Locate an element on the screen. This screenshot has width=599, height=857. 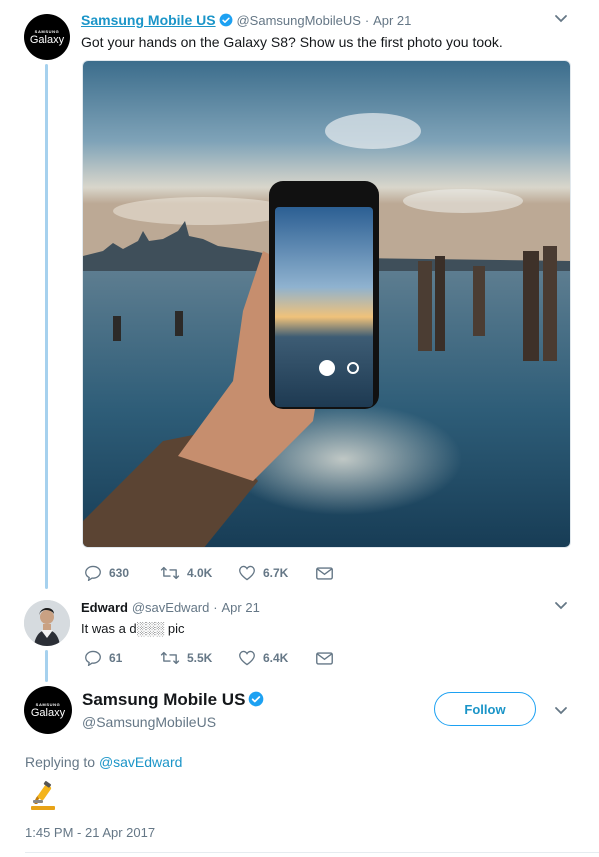
author-handle: @savEdward is located at coordinates (171, 607).